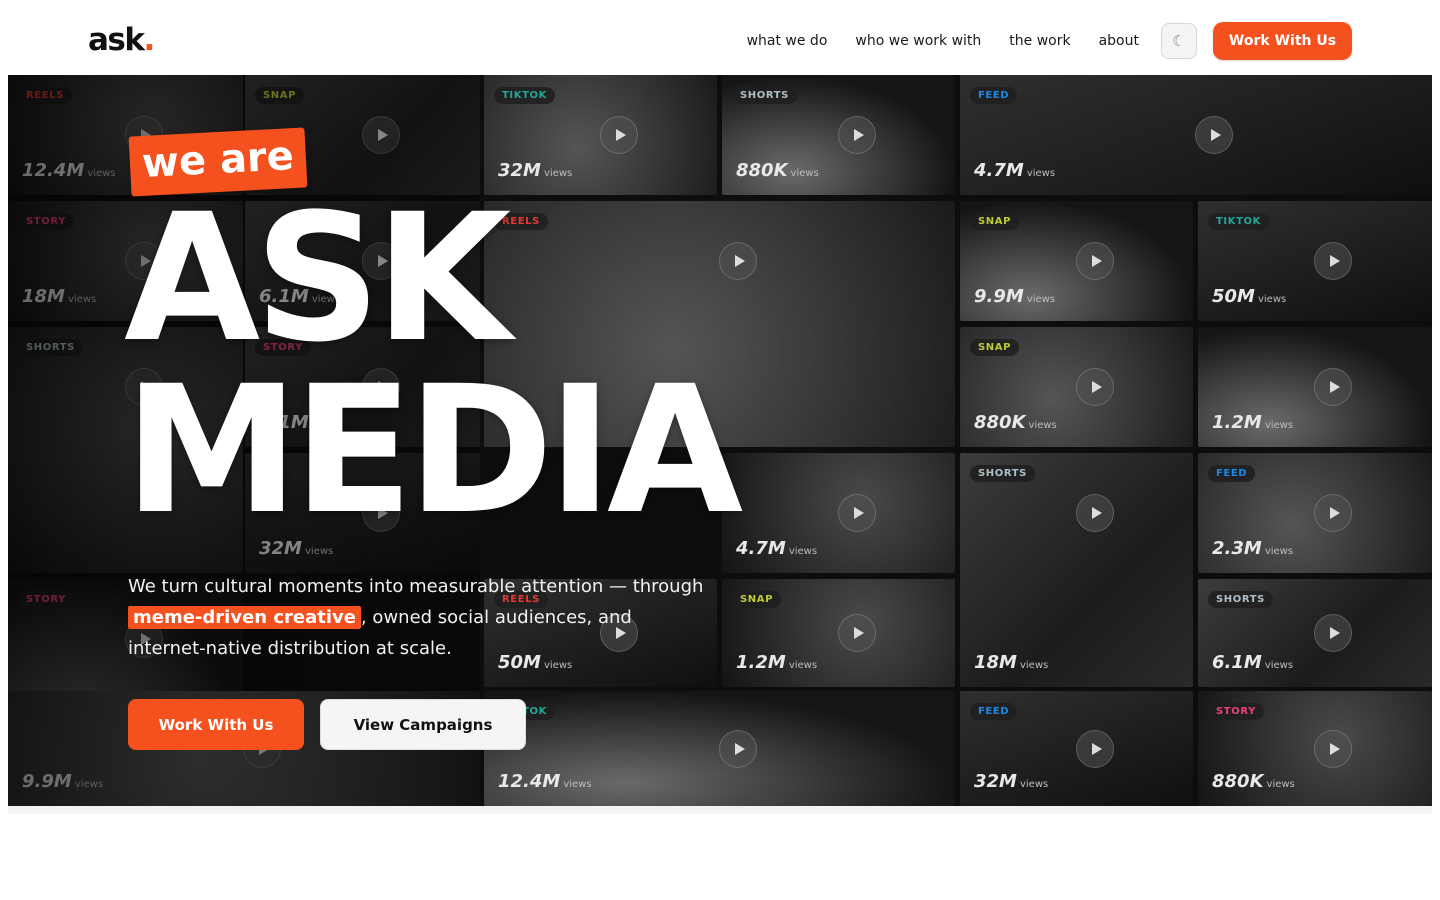 Image resolution: width=1440 pixels, height=900 pixels. What do you see at coordinates (1076, 570) in the screenshot?
I see `video-tile: SHORTS 18M views` at bounding box center [1076, 570].